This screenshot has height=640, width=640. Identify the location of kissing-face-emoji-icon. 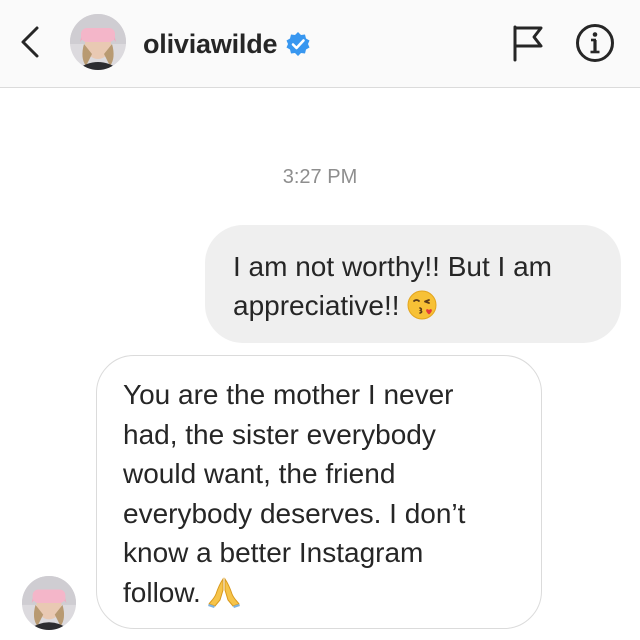
(422, 310).